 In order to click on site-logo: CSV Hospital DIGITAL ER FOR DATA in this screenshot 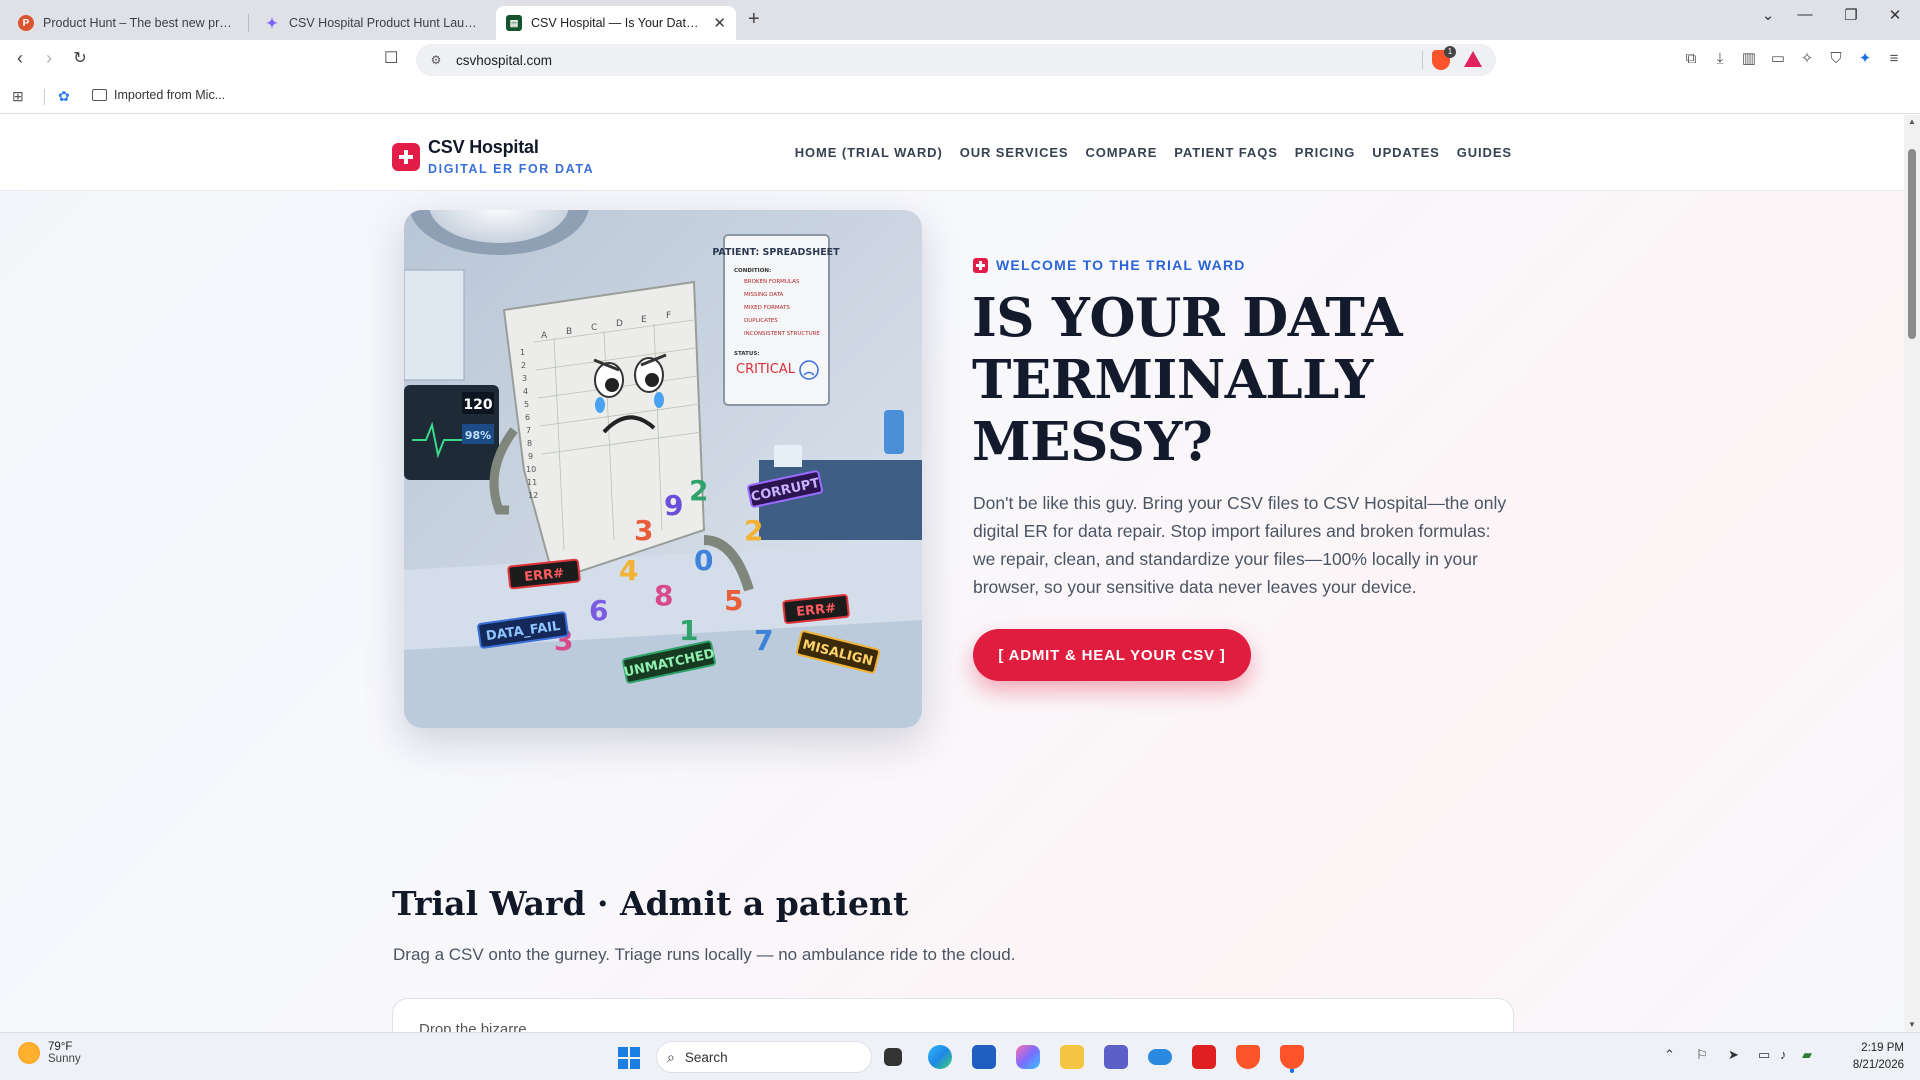, I will do `click(493, 156)`.